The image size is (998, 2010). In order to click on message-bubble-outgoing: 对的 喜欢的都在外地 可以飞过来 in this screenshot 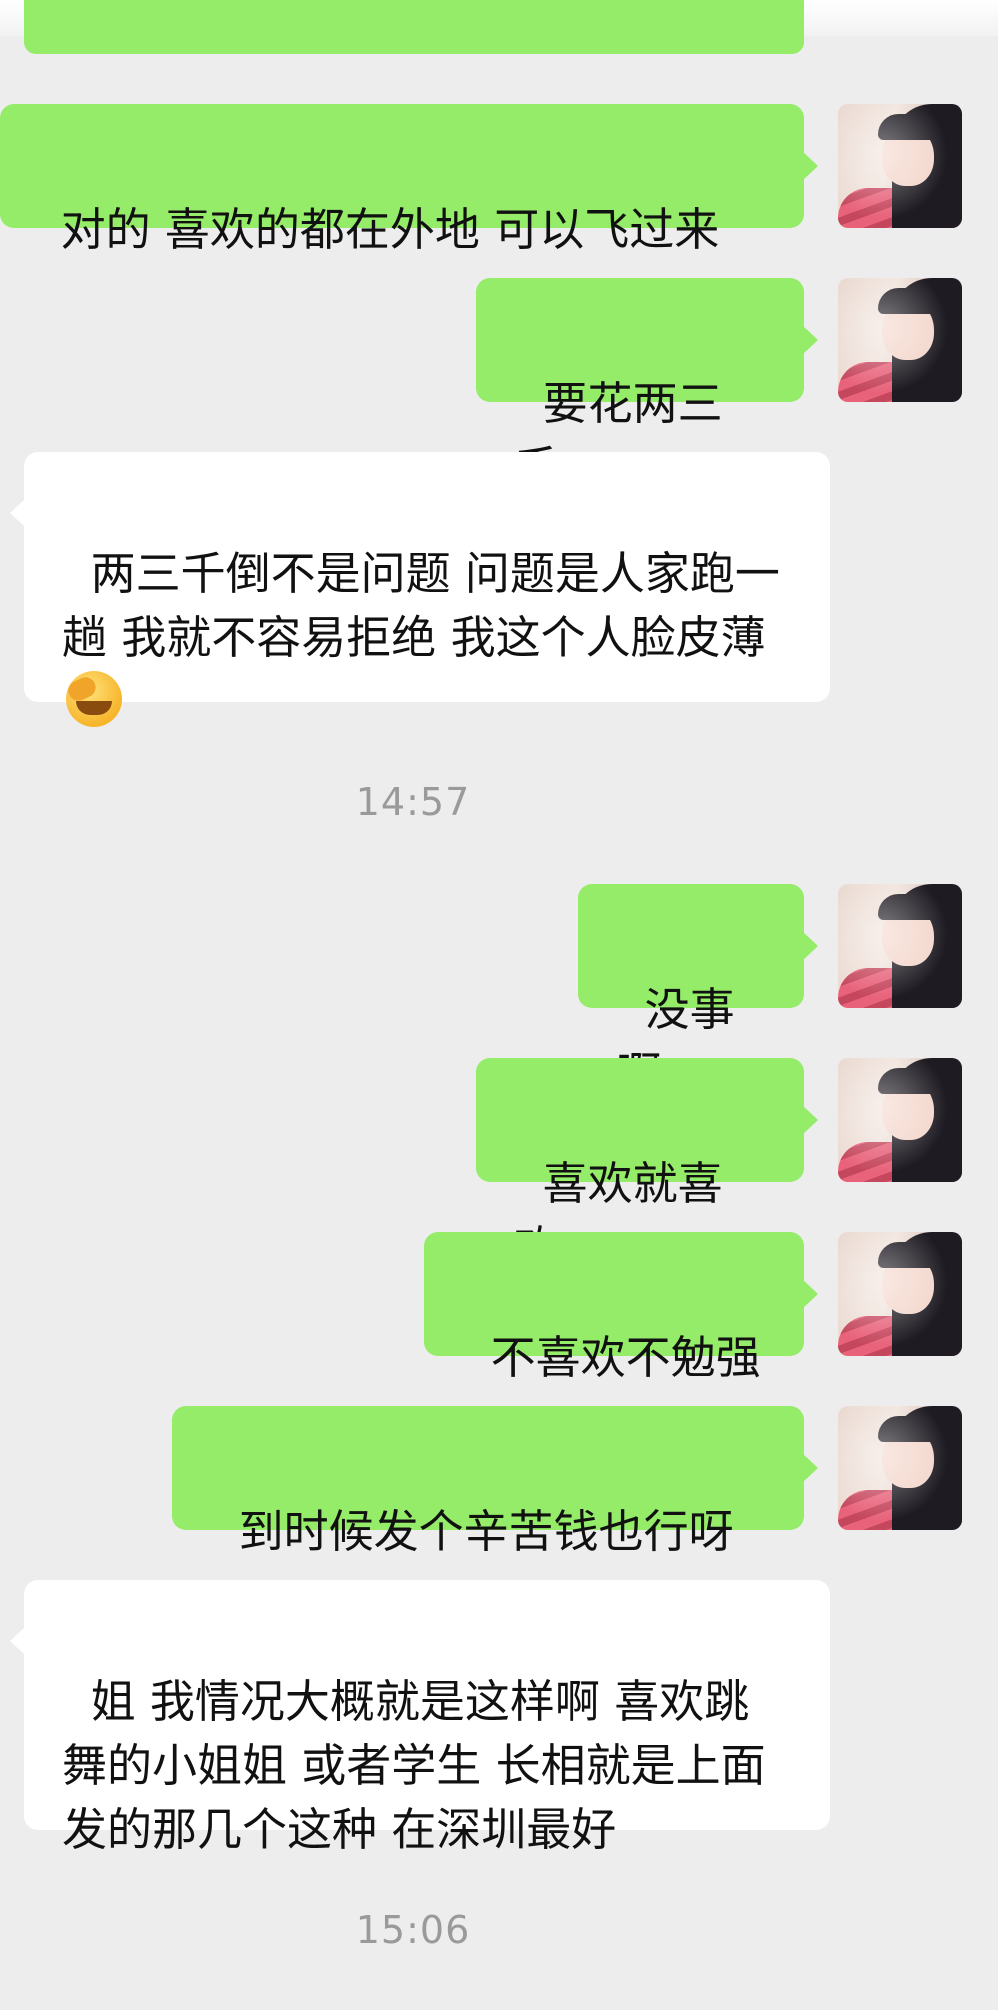, I will do `click(402, 180)`.